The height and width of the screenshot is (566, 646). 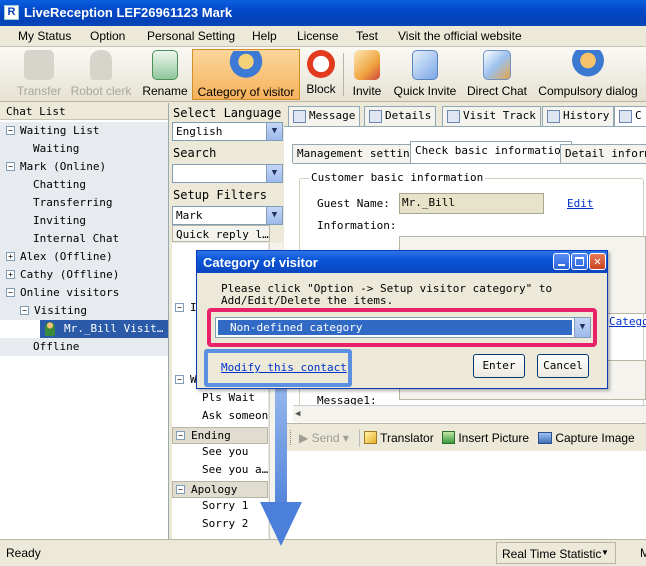 I want to click on invite-icon, so click(x=367, y=65).